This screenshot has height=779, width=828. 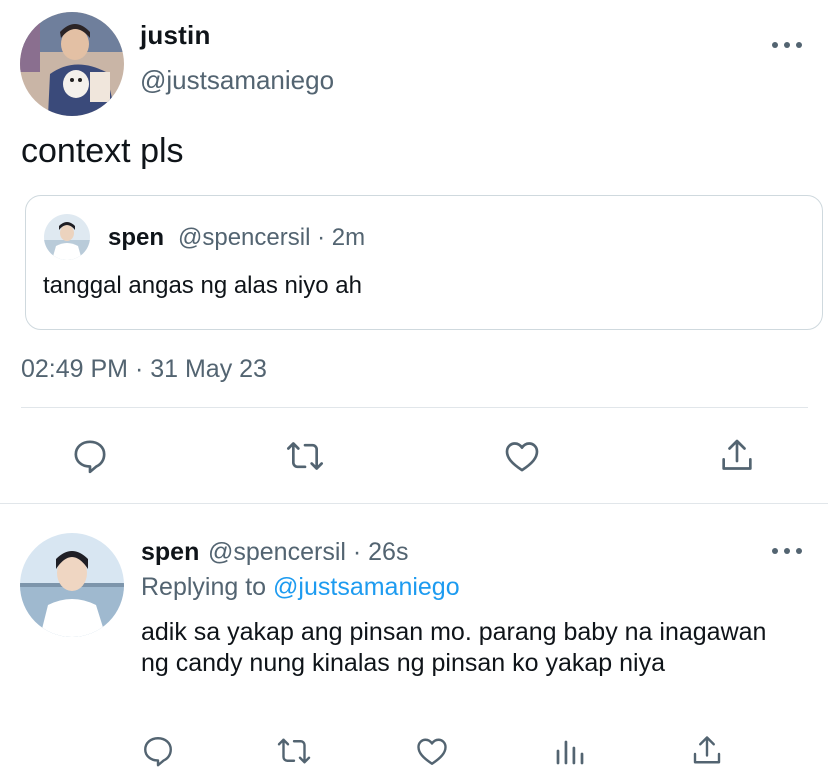 What do you see at coordinates (204, 587) in the screenshot?
I see `replying-to-prefix: Replying to` at bounding box center [204, 587].